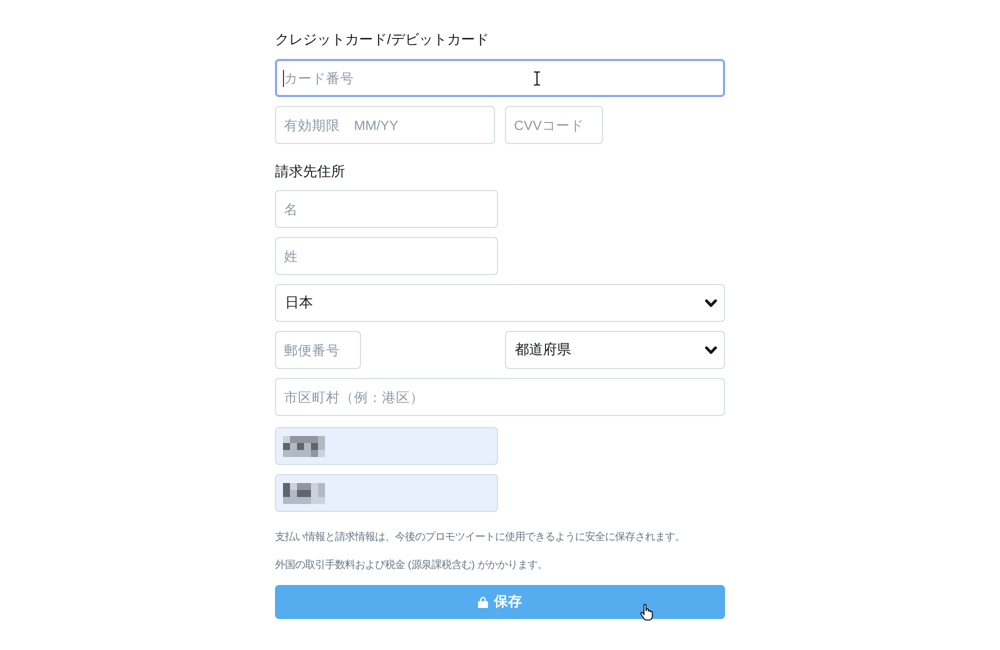  What do you see at coordinates (500, 78) in the screenshot?
I see `card-number-field: カード番号` at bounding box center [500, 78].